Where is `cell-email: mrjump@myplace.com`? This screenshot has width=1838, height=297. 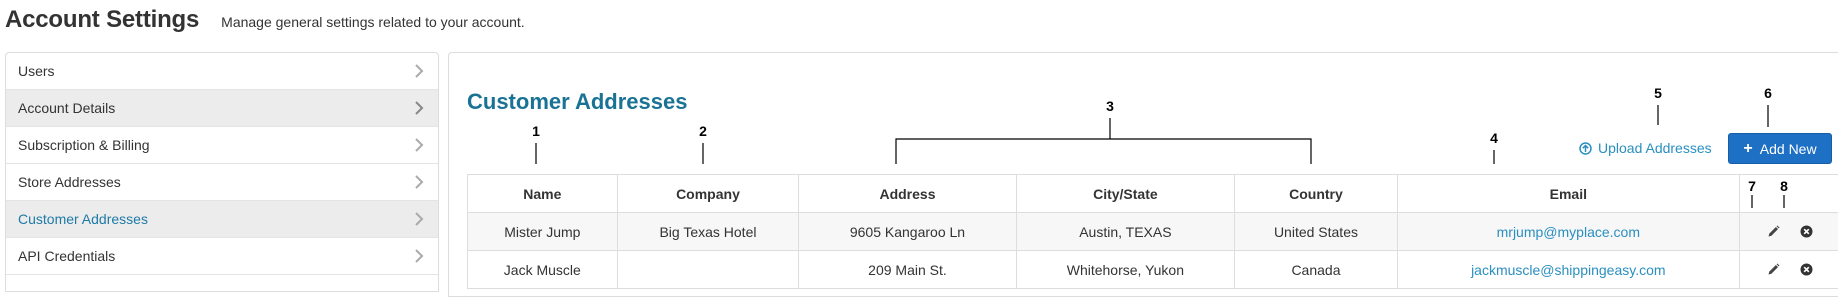
cell-email: mrjump@myplace.com is located at coordinates (1568, 232).